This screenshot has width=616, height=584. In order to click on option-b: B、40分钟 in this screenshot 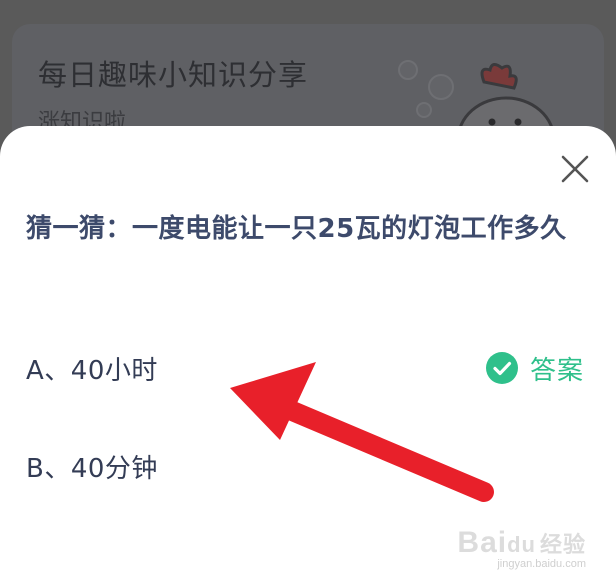, I will do `click(308, 468)`.